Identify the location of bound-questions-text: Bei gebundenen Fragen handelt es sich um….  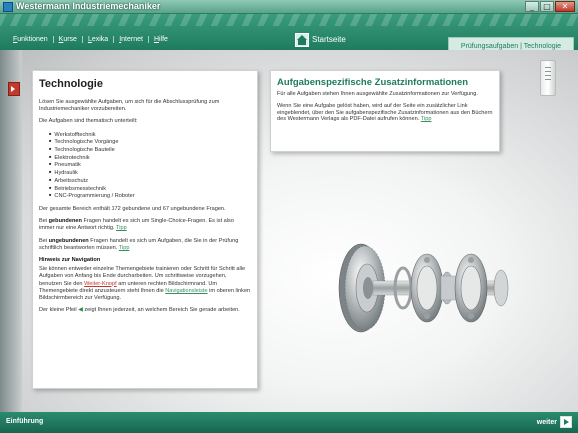
(136, 225).